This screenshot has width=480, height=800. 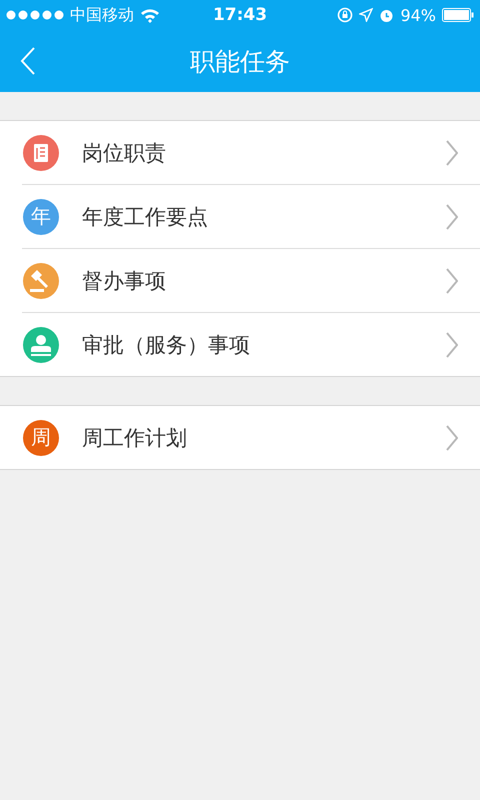 I want to click on clock-time: 17:43, so click(x=240, y=15).